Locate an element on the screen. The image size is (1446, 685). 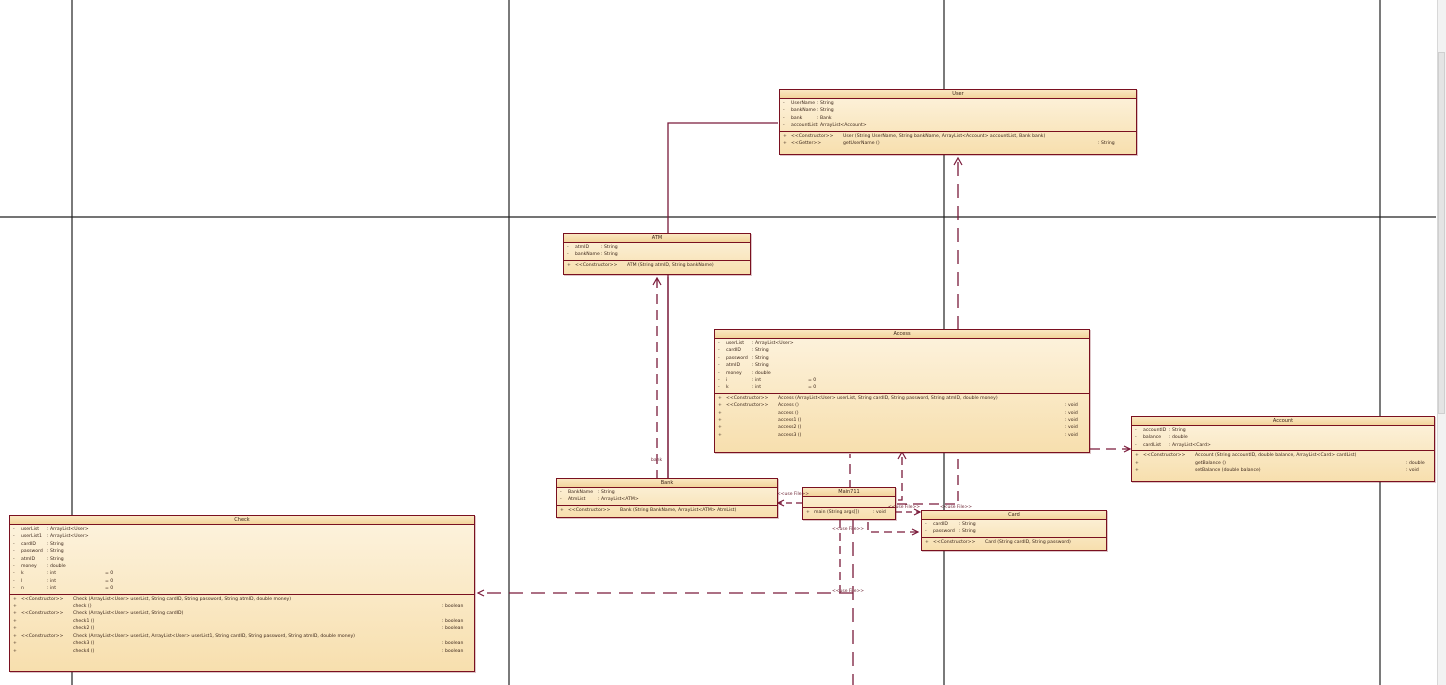
member-type: : Bank is located at coordinates (824, 118).